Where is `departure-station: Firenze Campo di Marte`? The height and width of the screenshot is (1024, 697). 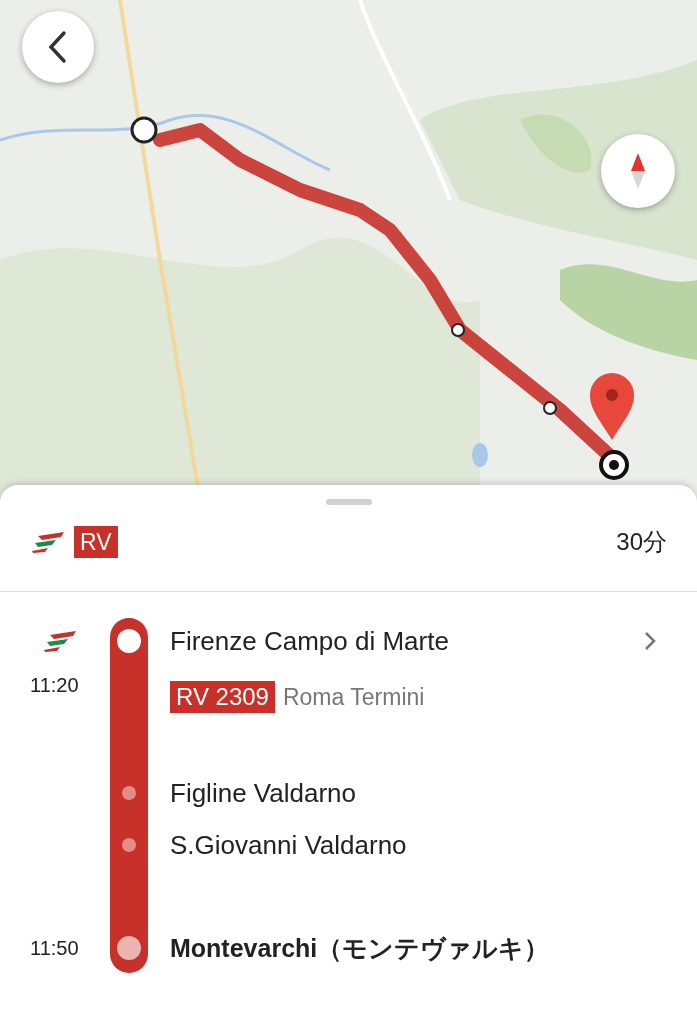
departure-station: Firenze Campo di Marte is located at coordinates (310, 641).